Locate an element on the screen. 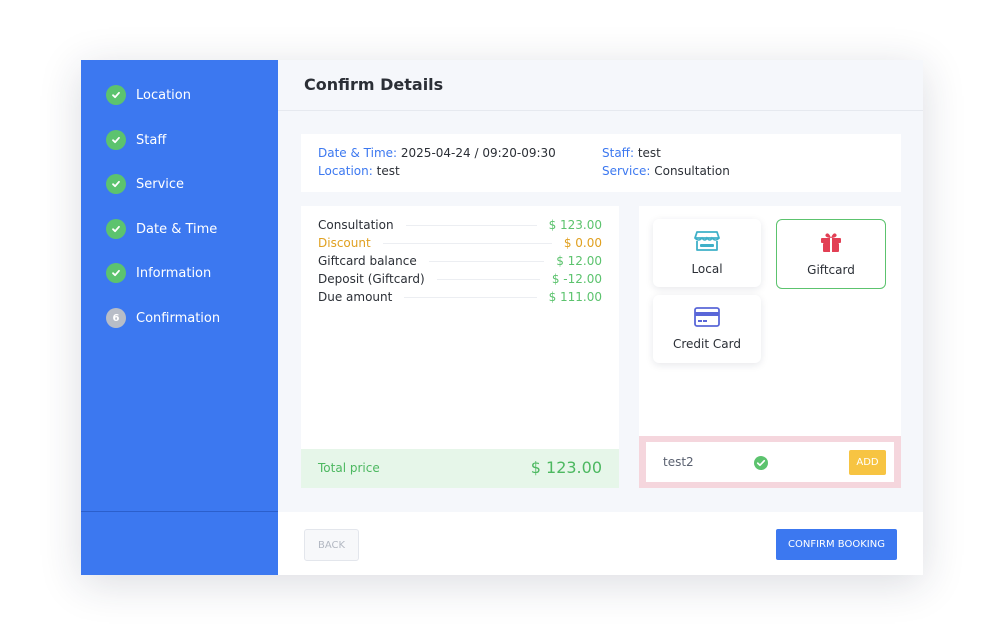 The image size is (1005, 642). header: Confirm Details is located at coordinates (600, 85).